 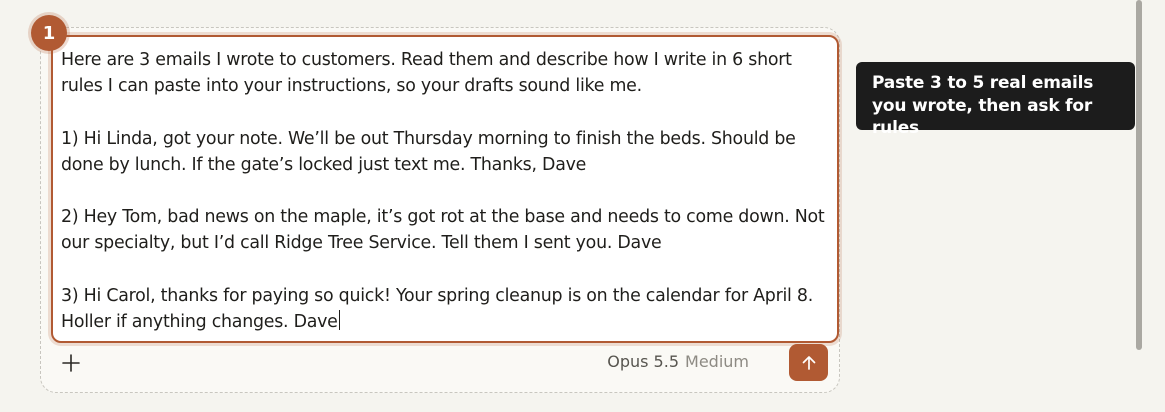 I want to click on text-caret, so click(x=339, y=319).